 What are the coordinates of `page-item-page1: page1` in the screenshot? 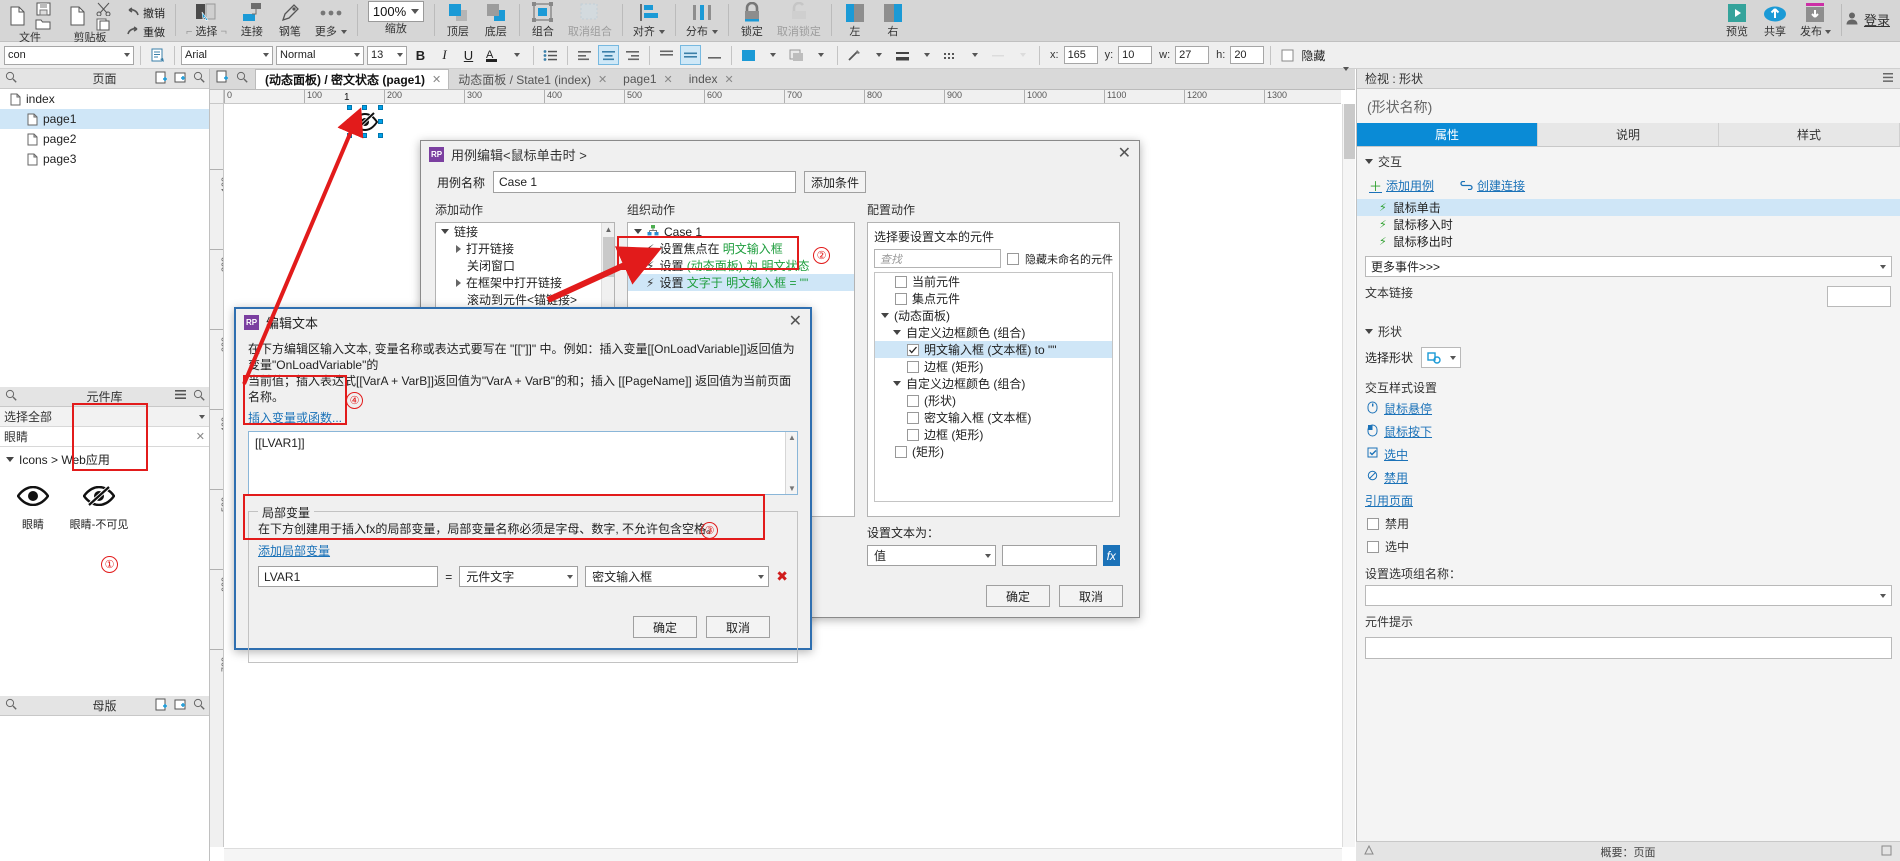 It's located at (104, 119).